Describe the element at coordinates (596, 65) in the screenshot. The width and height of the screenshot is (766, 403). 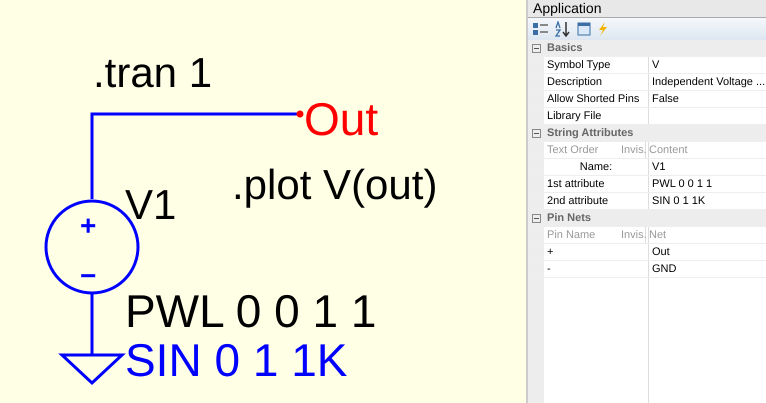
I see `property-name: Symbol Type` at that location.